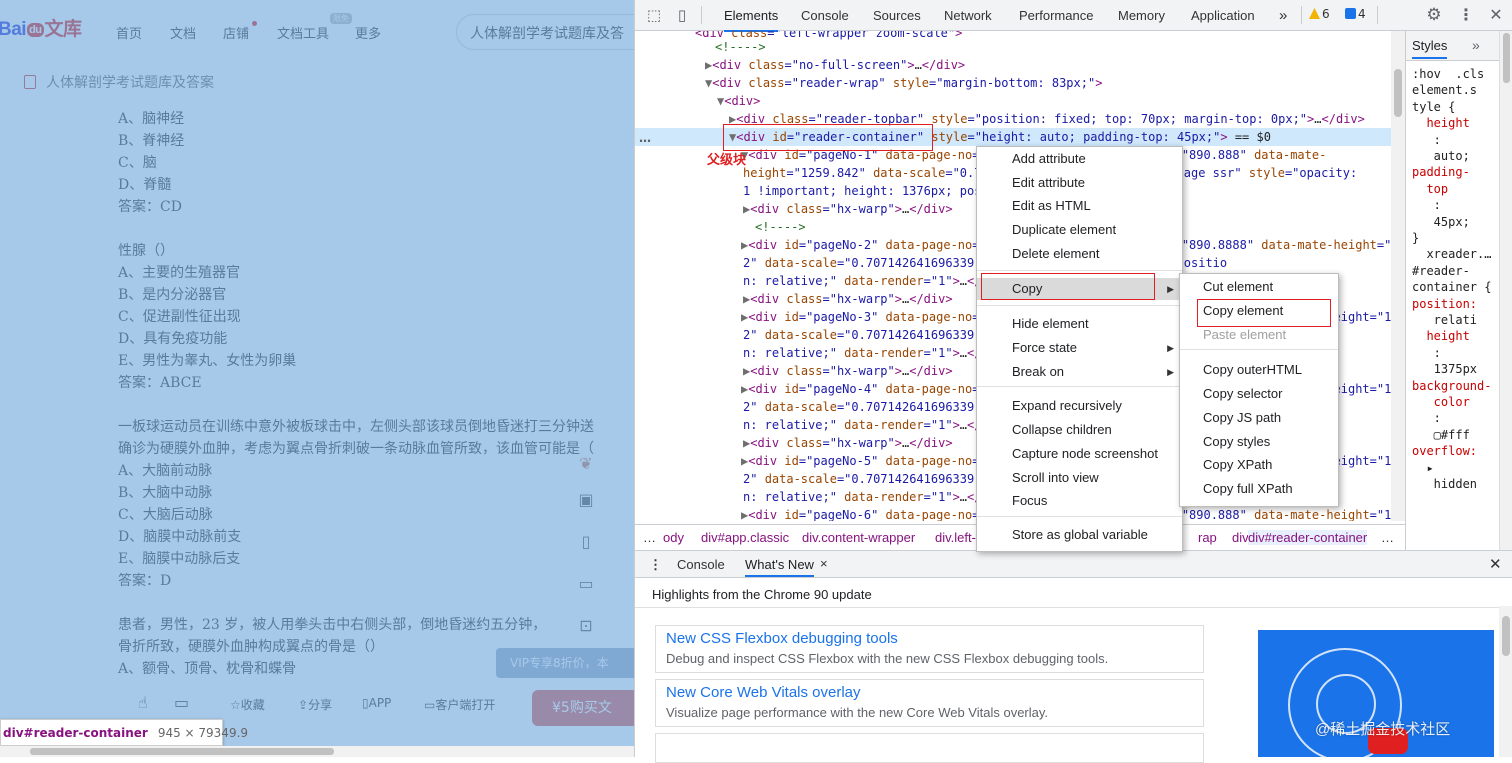 Image resolution: width=1512 pixels, height=763 pixels. I want to click on context-menu-item-store-as-global-variable: Store as global variable, so click(1079, 535).